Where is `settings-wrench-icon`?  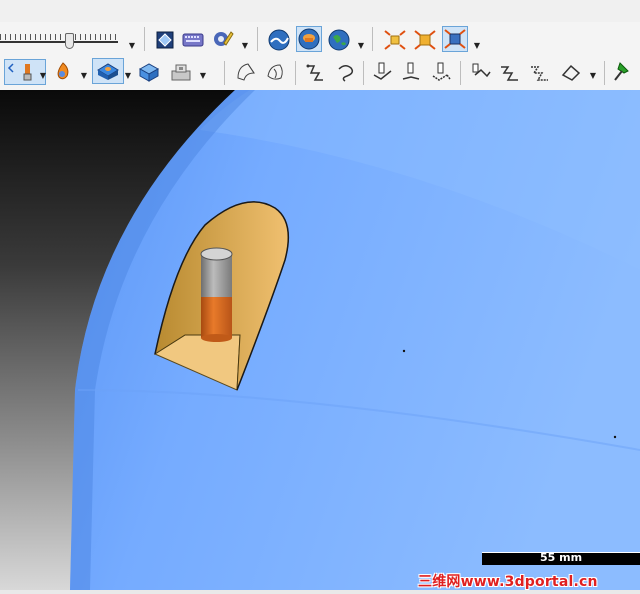
settings-wrench-icon is located at coordinates (222, 39).